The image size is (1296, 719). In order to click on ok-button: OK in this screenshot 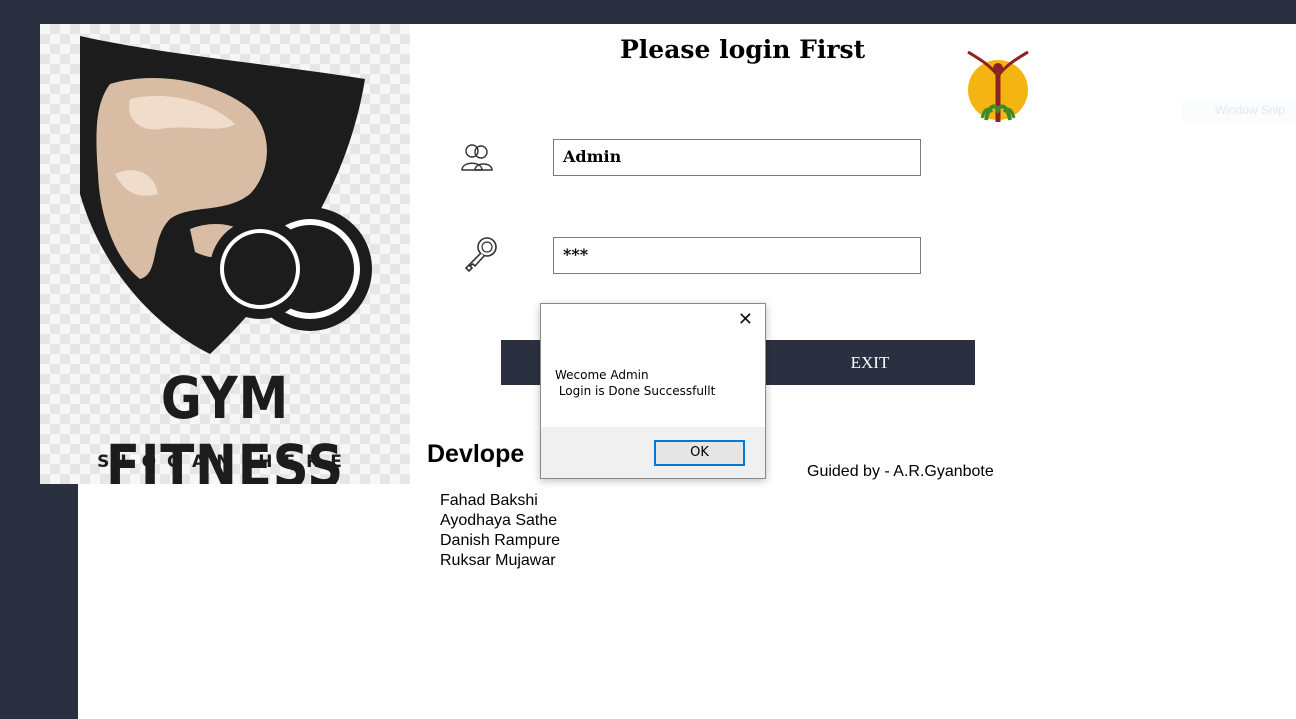, I will do `click(699, 453)`.